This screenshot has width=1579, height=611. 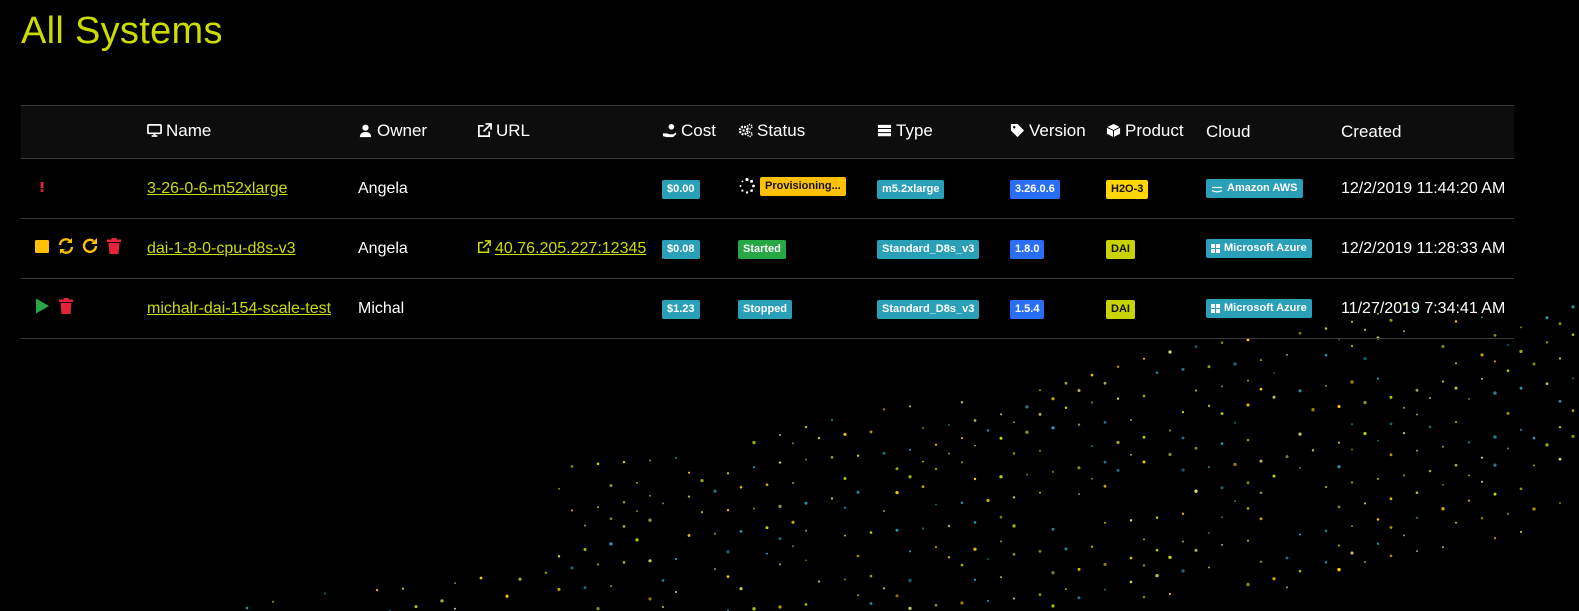 I want to click on header-url: URL, so click(x=569, y=132).